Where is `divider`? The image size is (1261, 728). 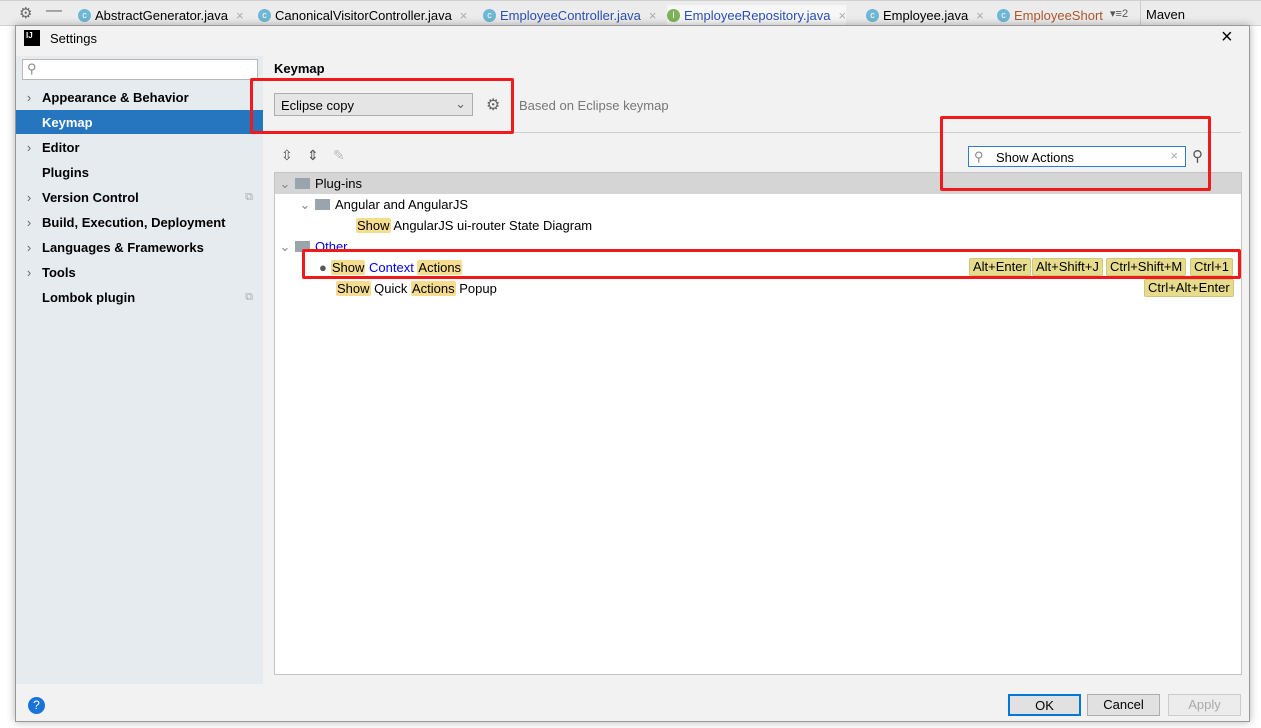
divider is located at coordinates (1140, 13).